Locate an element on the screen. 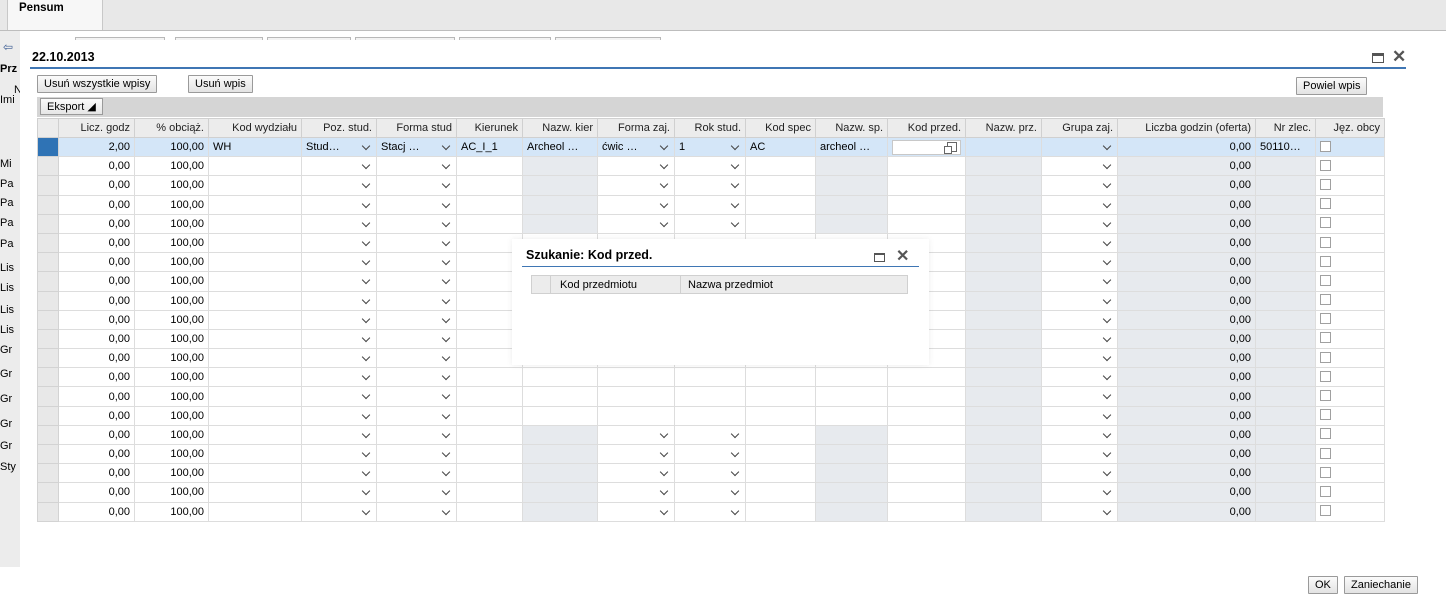 The image size is (1446, 594). column-header: Kod wydziału is located at coordinates (255, 128).